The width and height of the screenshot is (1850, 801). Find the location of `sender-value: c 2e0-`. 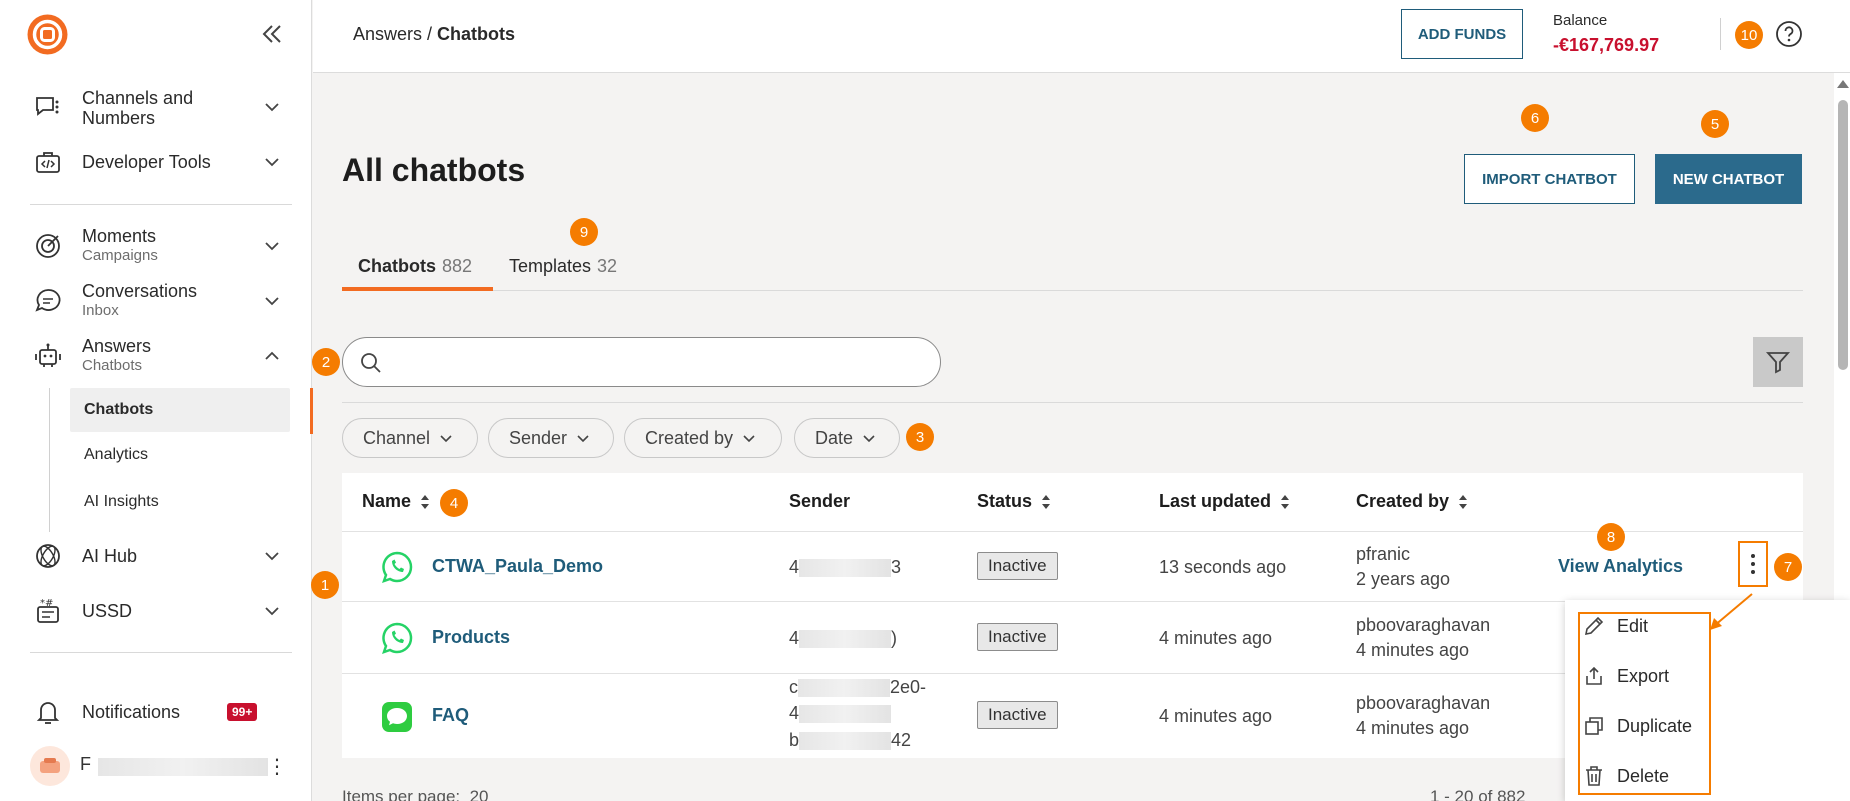

sender-value: c 2e0- is located at coordinates (857, 687).